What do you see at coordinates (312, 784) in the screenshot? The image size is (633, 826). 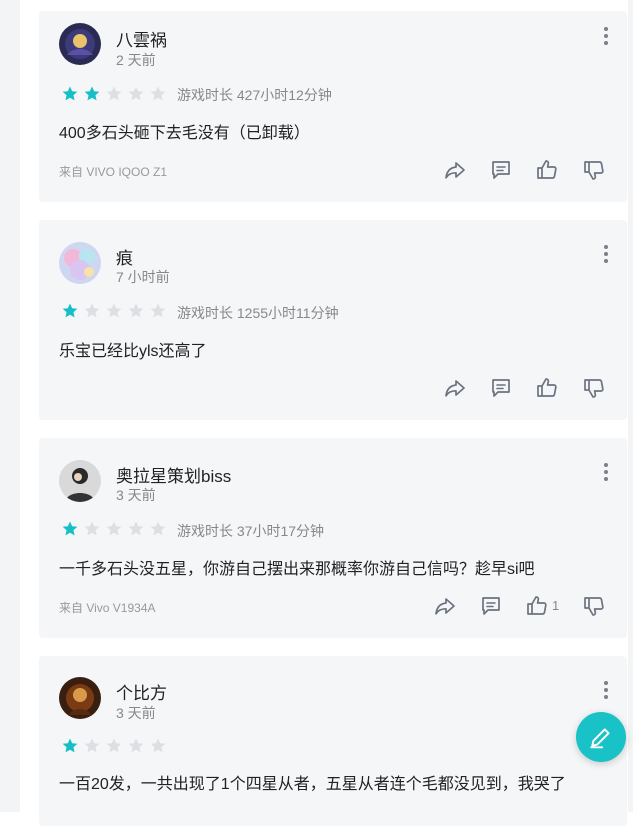 I see `review-content: 一百20发，一共出现了1个四星从者，五星从者连个毛都没见到，我哭了` at bounding box center [312, 784].